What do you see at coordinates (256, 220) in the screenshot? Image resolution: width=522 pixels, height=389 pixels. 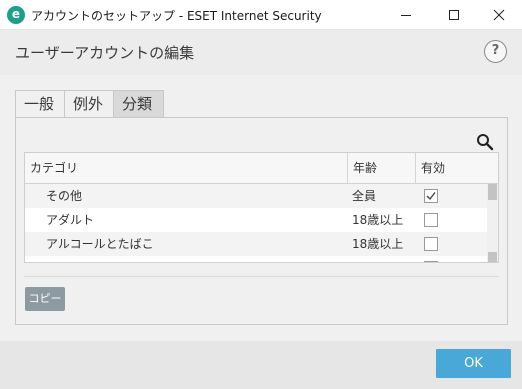 I see `table-row: アダルト 18歳以上` at bounding box center [256, 220].